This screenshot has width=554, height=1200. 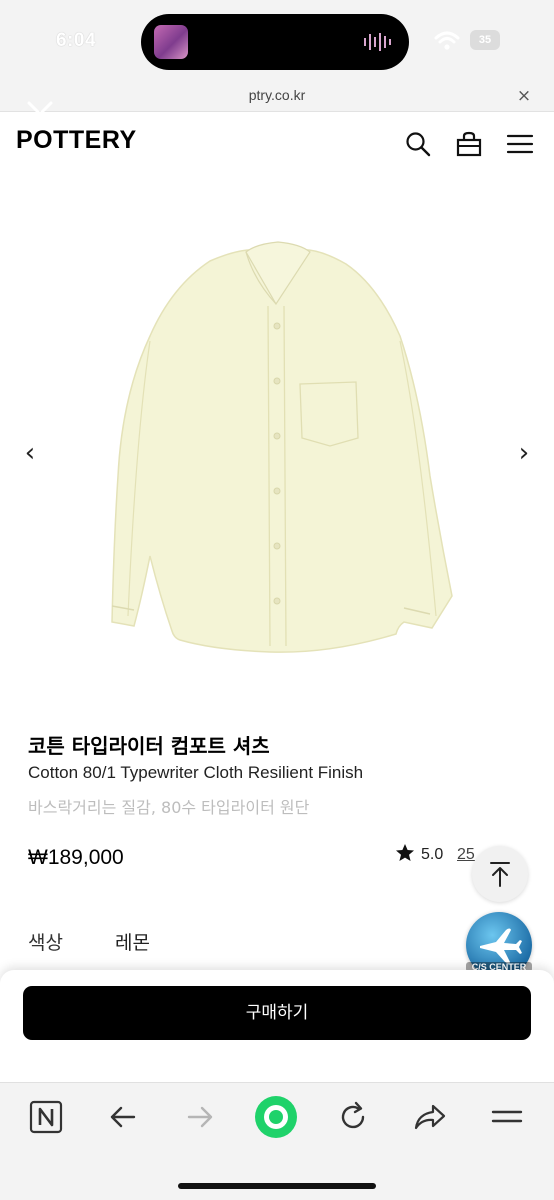 What do you see at coordinates (76, 40) in the screenshot?
I see `status-time: 6:04` at bounding box center [76, 40].